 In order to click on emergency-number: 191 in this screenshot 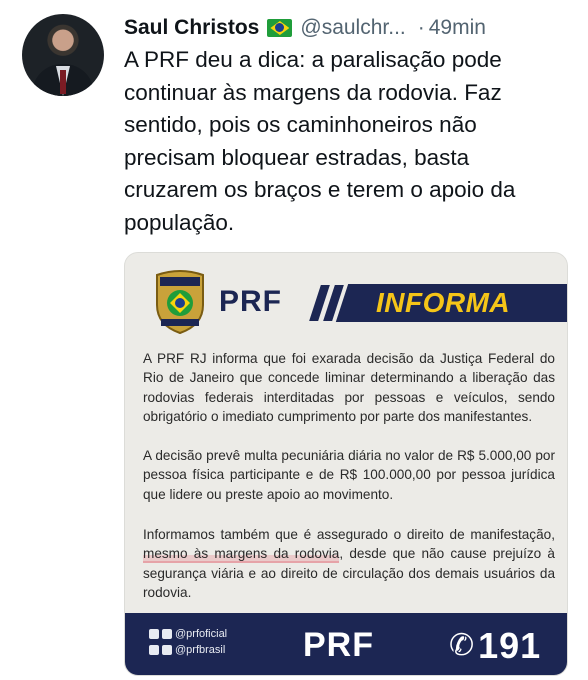, I will do `click(510, 645)`.